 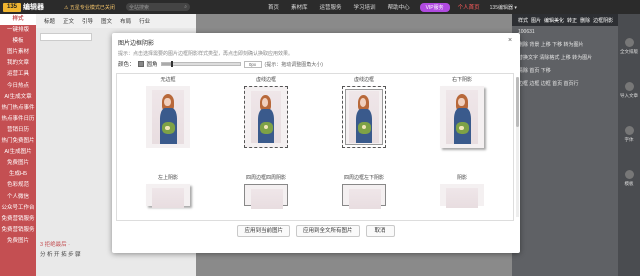 I want to click on style-option-label: 左上阴影, so click(x=167, y=178).